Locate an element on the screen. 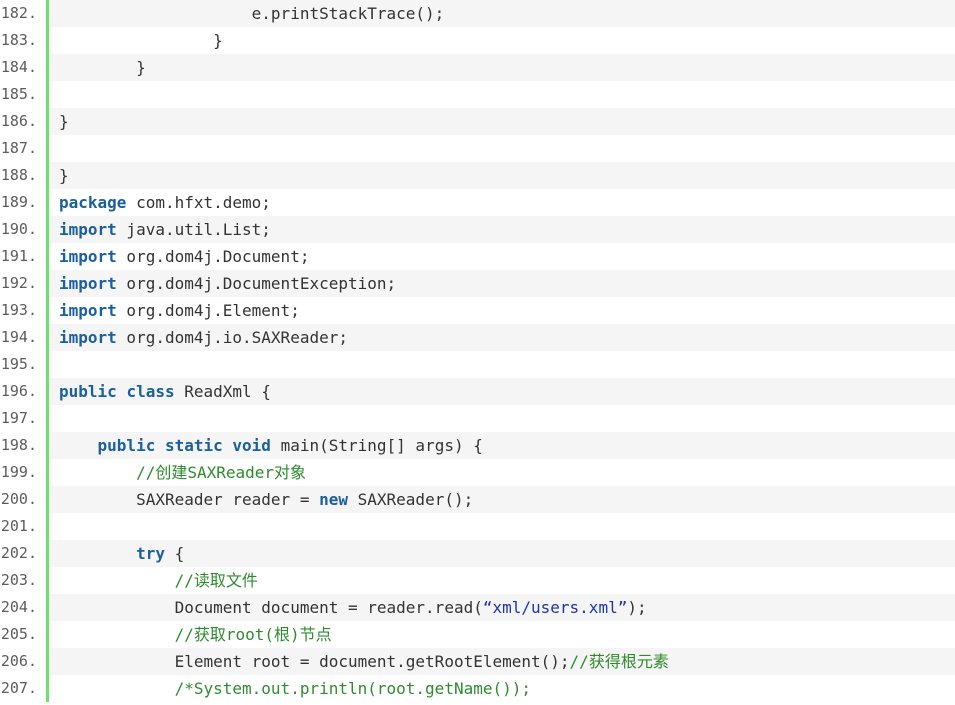 The width and height of the screenshot is (955, 705). line-number: 206. is located at coordinates (23, 661).